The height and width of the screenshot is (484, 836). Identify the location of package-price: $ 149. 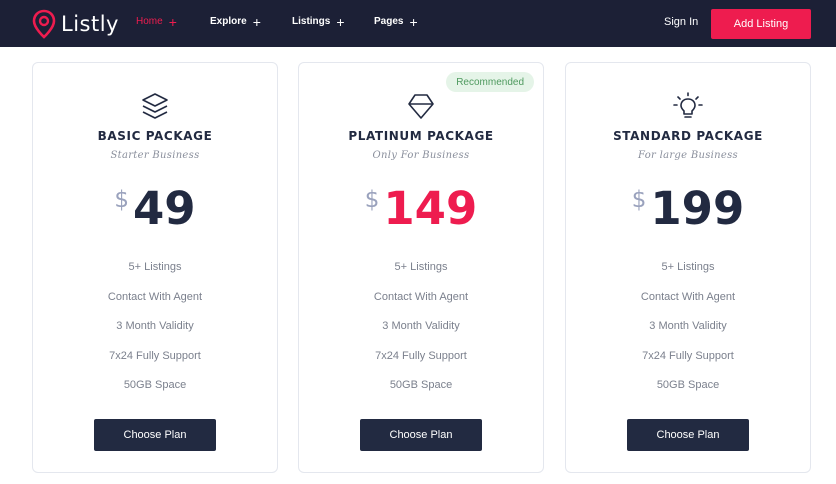
(421, 209).